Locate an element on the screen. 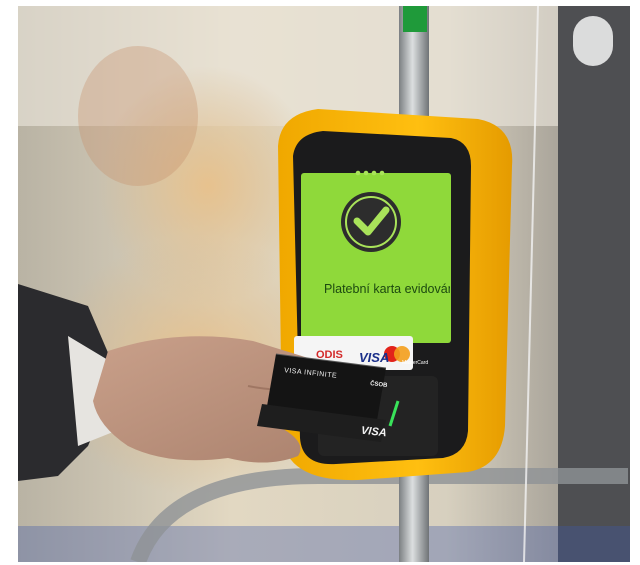 This screenshot has height=565, width=640. card-visa-logo: VISA is located at coordinates (374, 432).